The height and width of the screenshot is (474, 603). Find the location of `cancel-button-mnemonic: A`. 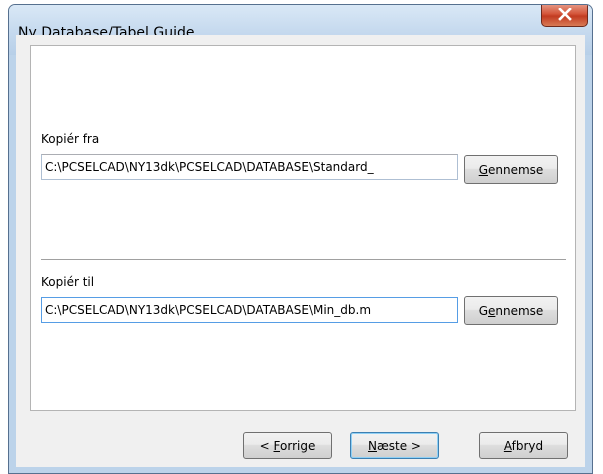

cancel-button-mnemonic: A is located at coordinates (507, 446).